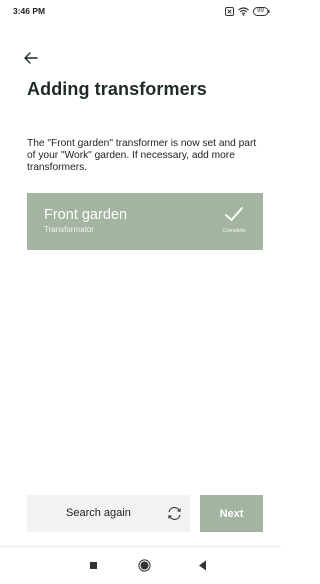 This screenshot has height=584, width=320. I want to click on close-box-icon, so click(229, 11).